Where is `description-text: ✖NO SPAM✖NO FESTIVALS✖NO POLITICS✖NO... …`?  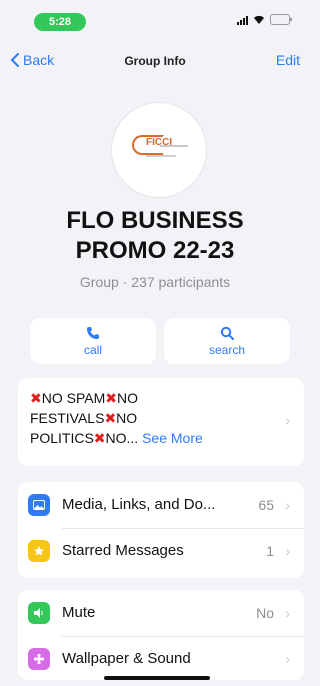 description-text: ✖NO SPAM✖NO FESTIVALS✖NO POLITICS✖NO... … is located at coordinates (150, 418).